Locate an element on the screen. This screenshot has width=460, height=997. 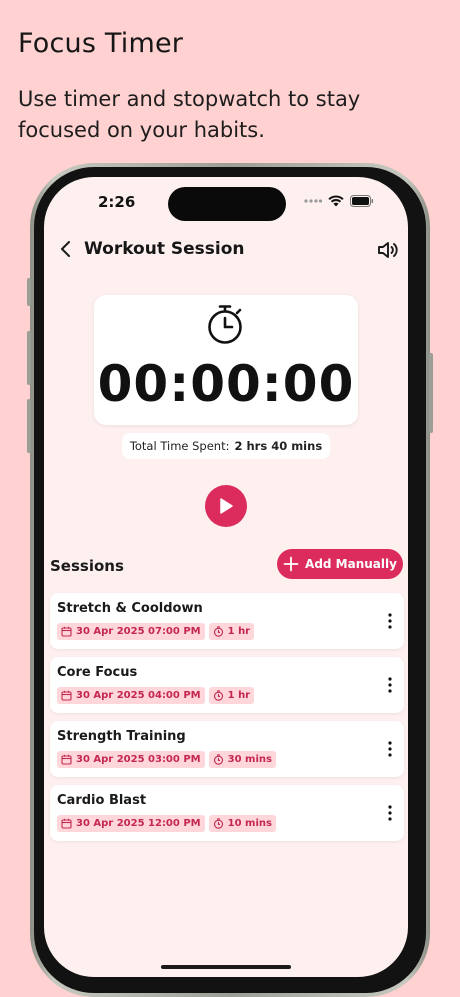
session-datetime: 30 Apr 2025 12:00 PM is located at coordinates (138, 823).